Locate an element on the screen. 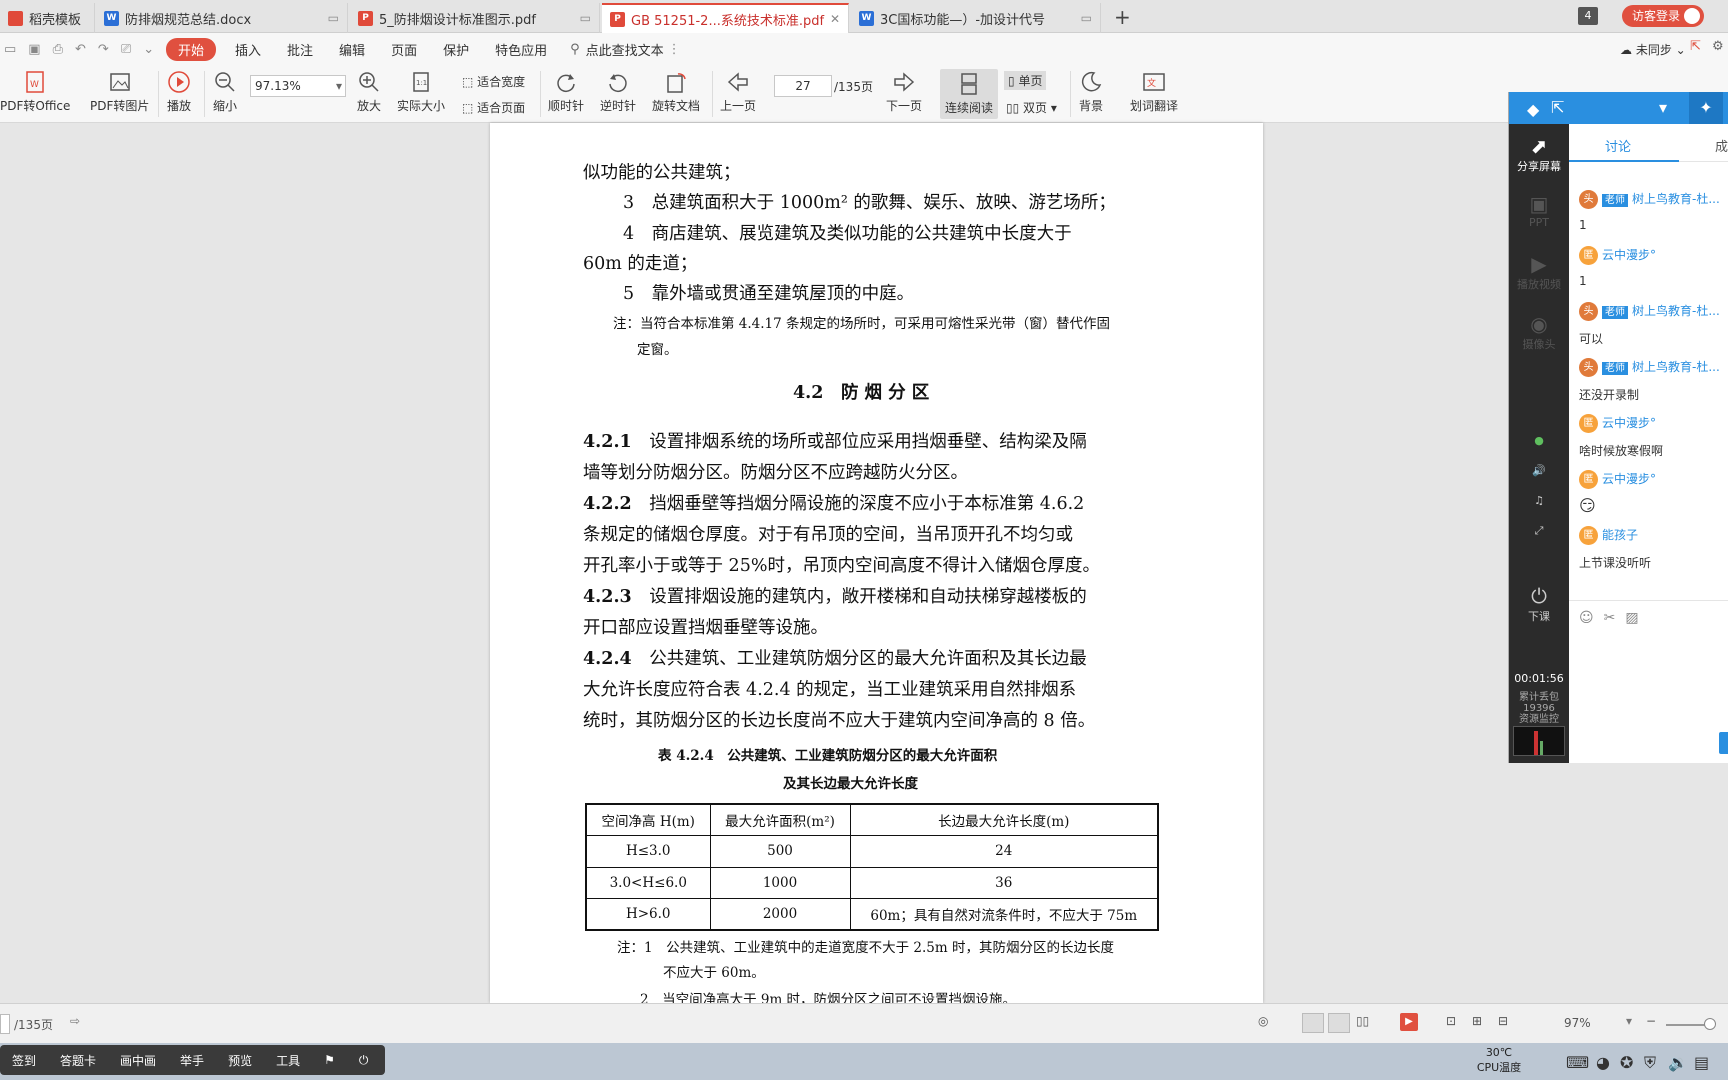 The height and width of the screenshot is (1080, 1728). image-icon: ▨ is located at coordinates (1631, 618).